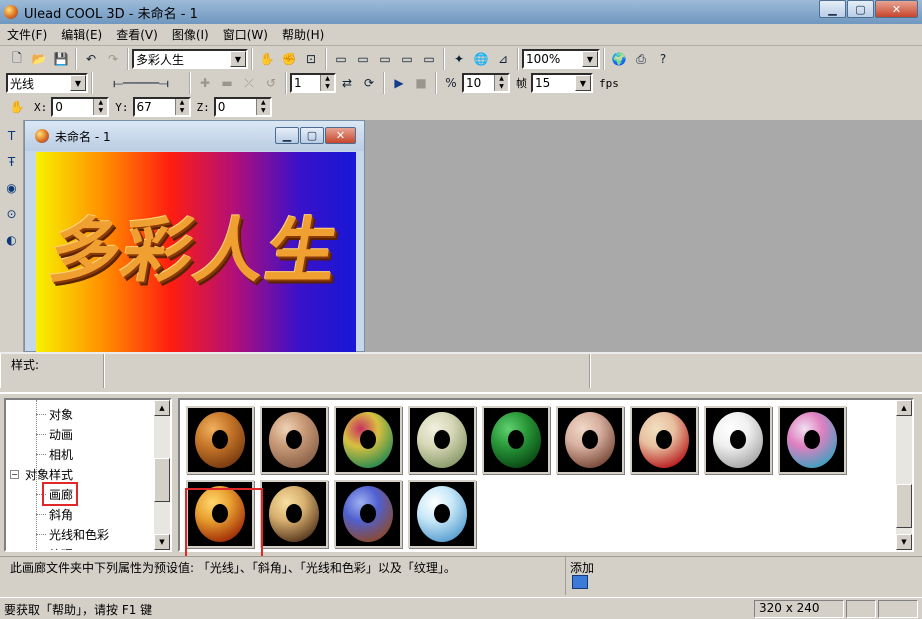 The width and height of the screenshot is (922, 619). What do you see at coordinates (385, 59) in the screenshot?
I see `view-side-icon: ▭` at bounding box center [385, 59].